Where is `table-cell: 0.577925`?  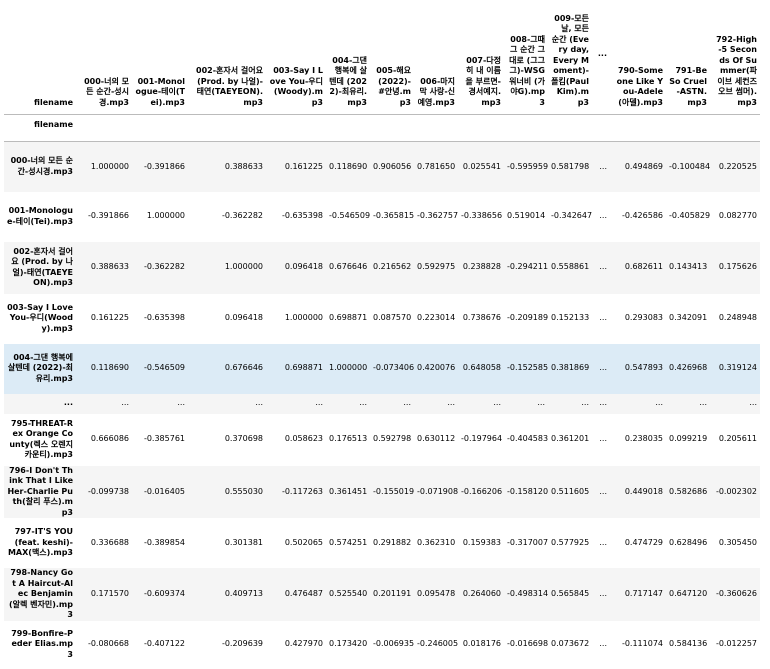 table-cell: 0.577925 is located at coordinates (570, 542).